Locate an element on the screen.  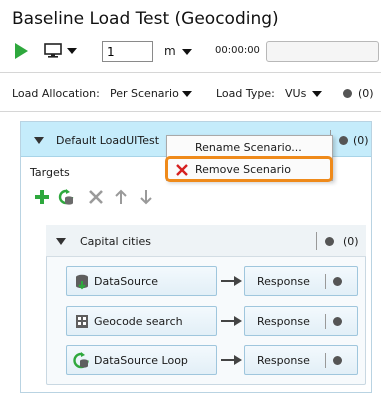
scenario-name: Default LoadUITest is located at coordinates (108, 140).